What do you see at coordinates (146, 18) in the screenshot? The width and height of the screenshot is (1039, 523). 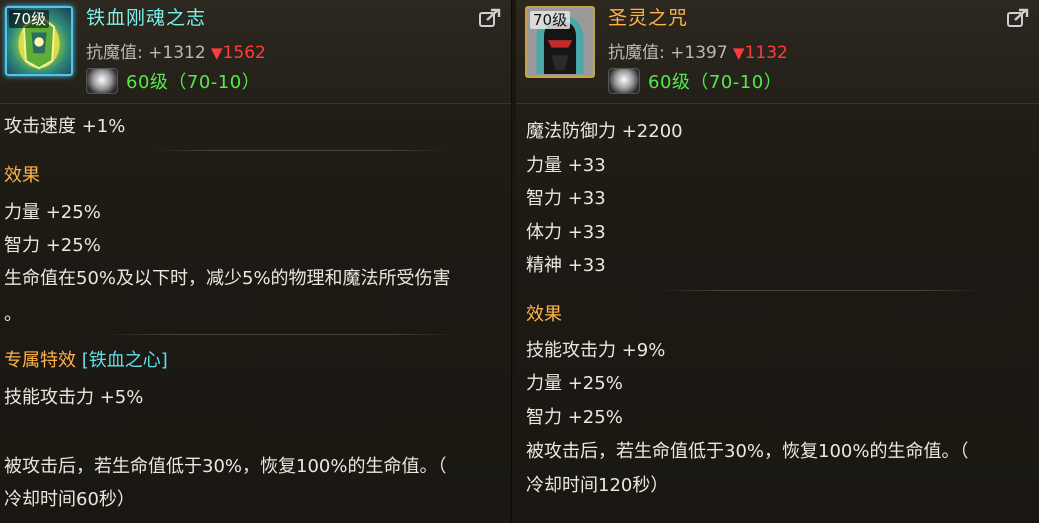 I see `item-name: 铁血刚魂之志` at bounding box center [146, 18].